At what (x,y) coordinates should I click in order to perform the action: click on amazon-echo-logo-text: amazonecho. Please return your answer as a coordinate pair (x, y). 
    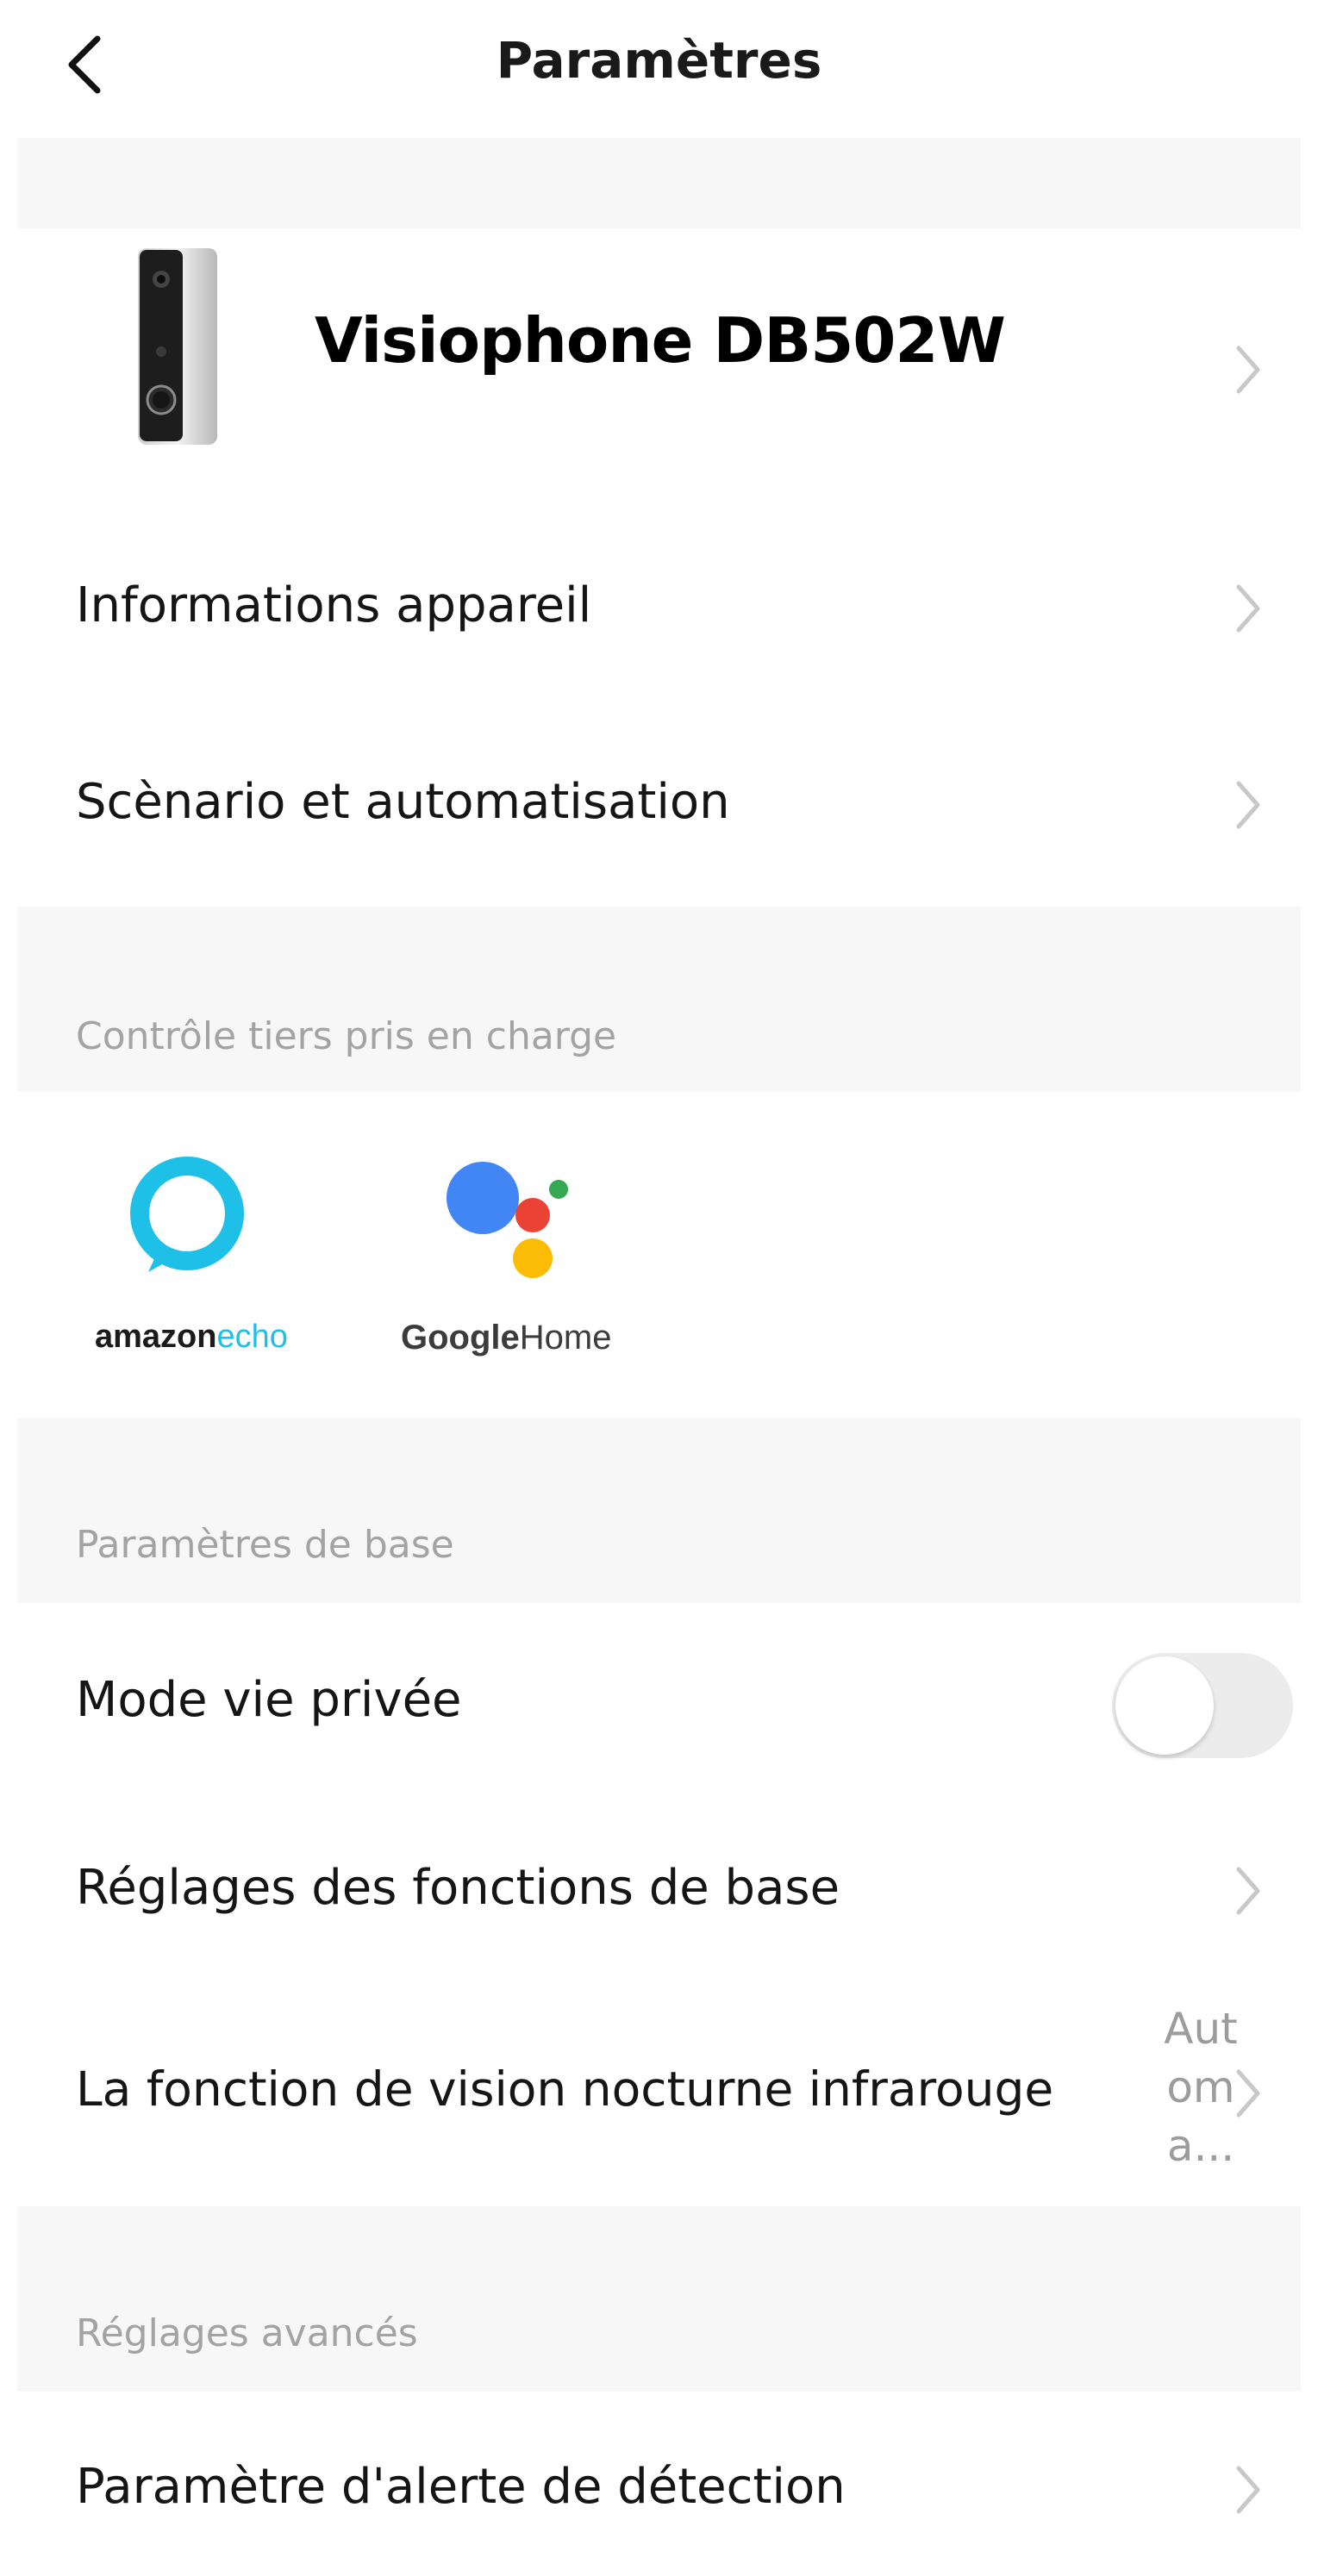
    Looking at the image, I should click on (191, 1337).